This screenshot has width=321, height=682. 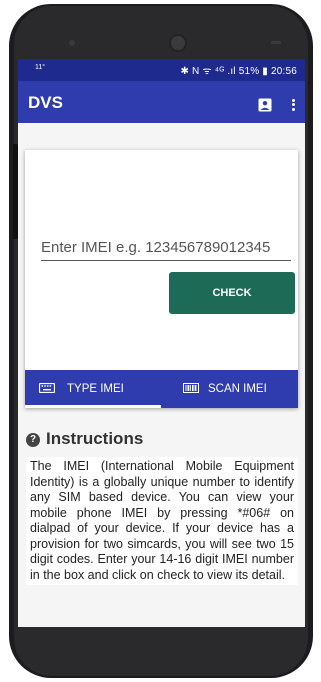 I want to click on tab-scan-imei: SCAN IMEI, so click(x=229, y=389).